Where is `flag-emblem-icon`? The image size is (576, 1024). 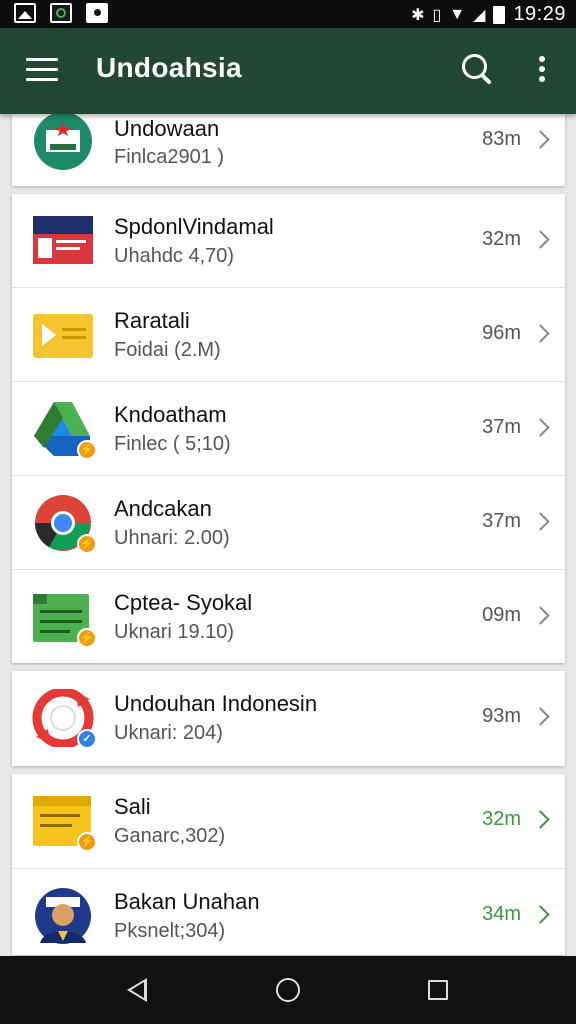
flag-emblem-icon is located at coordinates (63, 143).